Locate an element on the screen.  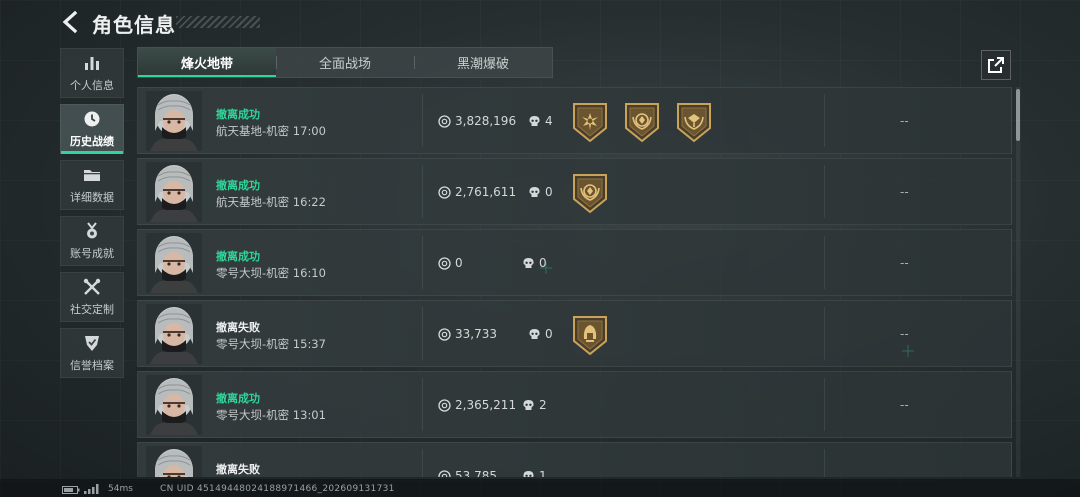
loot-value: 53,785 is located at coordinates (467, 473).